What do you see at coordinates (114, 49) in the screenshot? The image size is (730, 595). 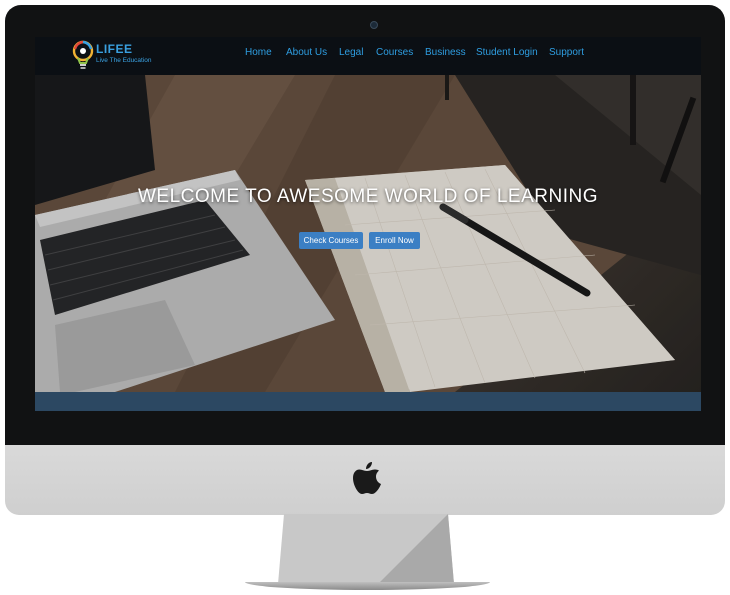 I see `brand-name: LIFEE` at bounding box center [114, 49].